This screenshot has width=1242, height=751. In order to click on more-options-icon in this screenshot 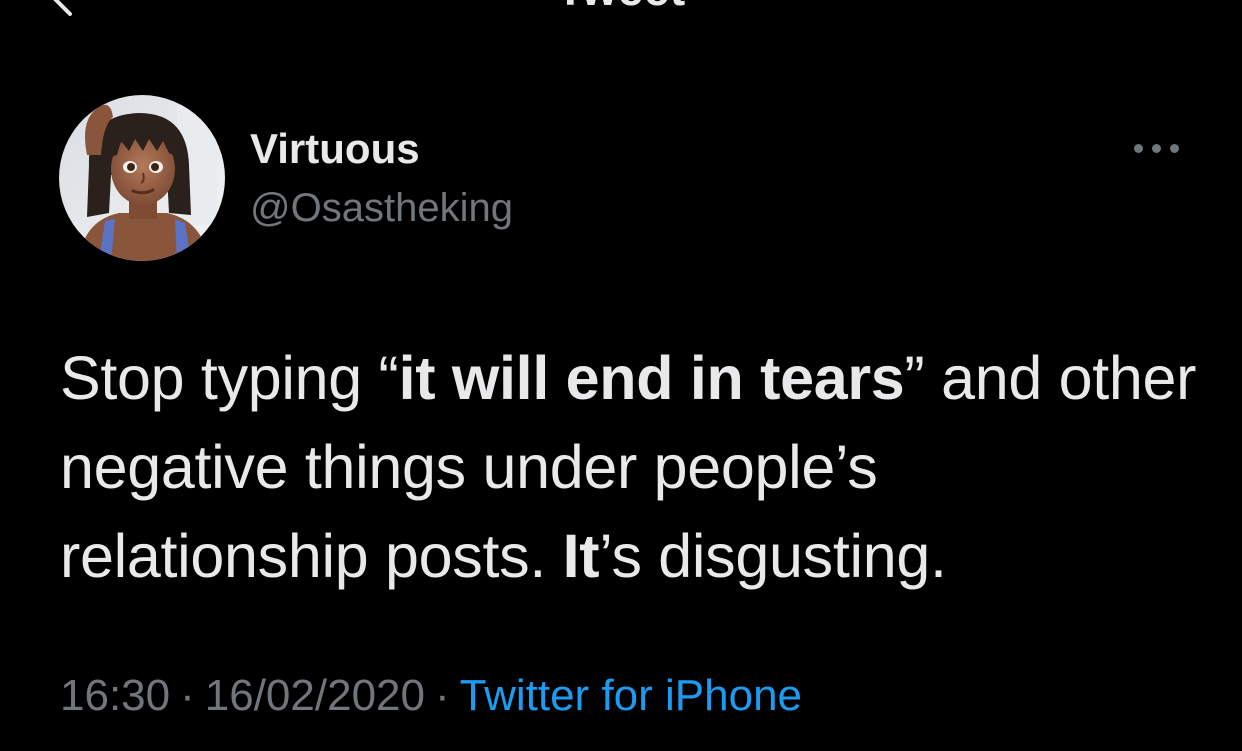, I will do `click(1156, 148)`.